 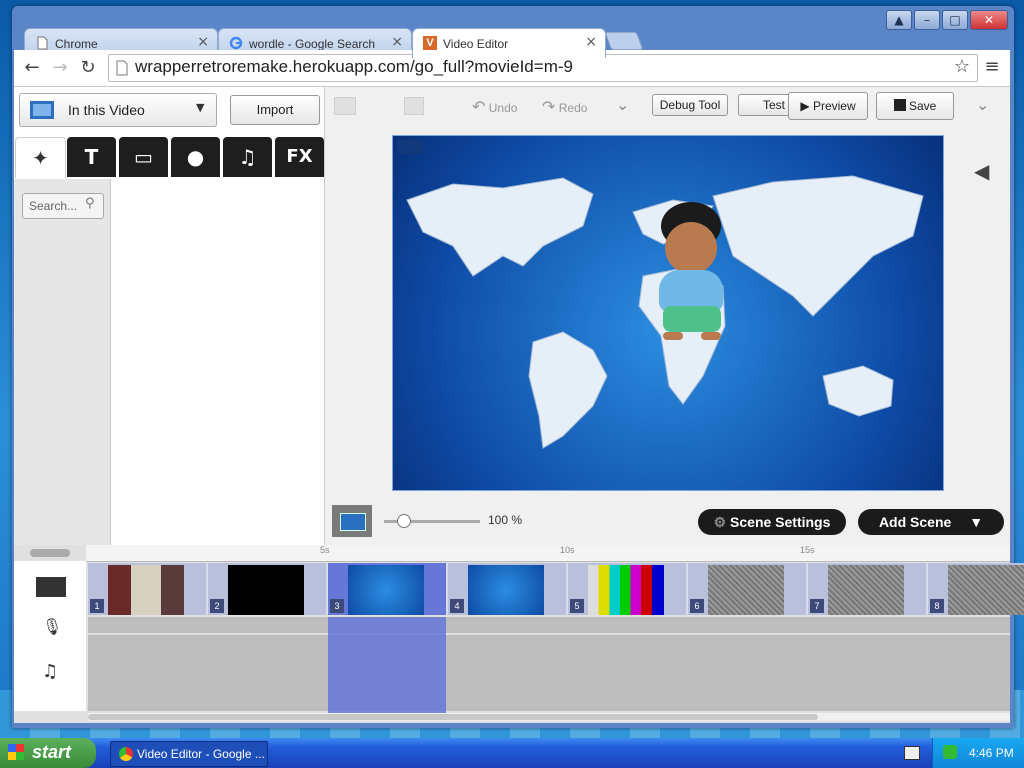 I want to click on tab-backgrounds: ▭, so click(x=143, y=157).